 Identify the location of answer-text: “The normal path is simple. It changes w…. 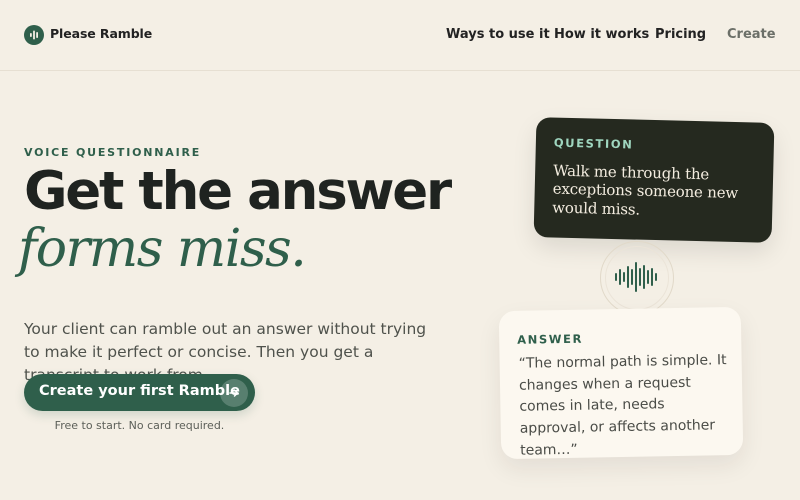
(622, 405).